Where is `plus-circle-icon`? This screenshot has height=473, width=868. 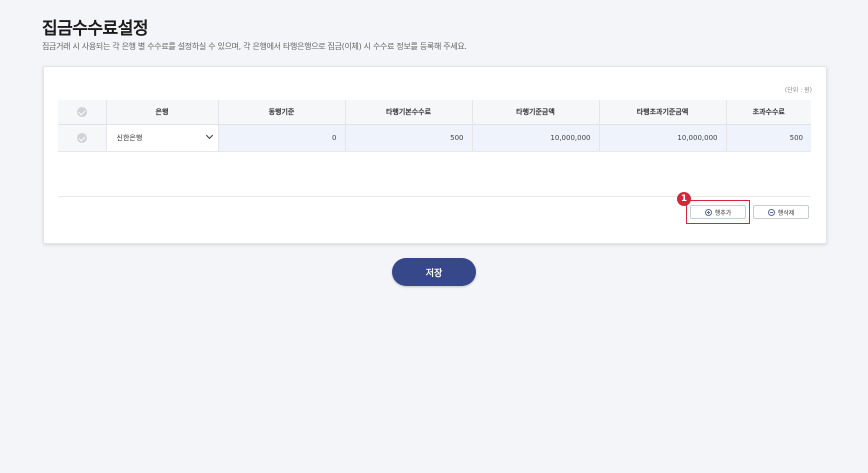 plus-circle-icon is located at coordinates (708, 212).